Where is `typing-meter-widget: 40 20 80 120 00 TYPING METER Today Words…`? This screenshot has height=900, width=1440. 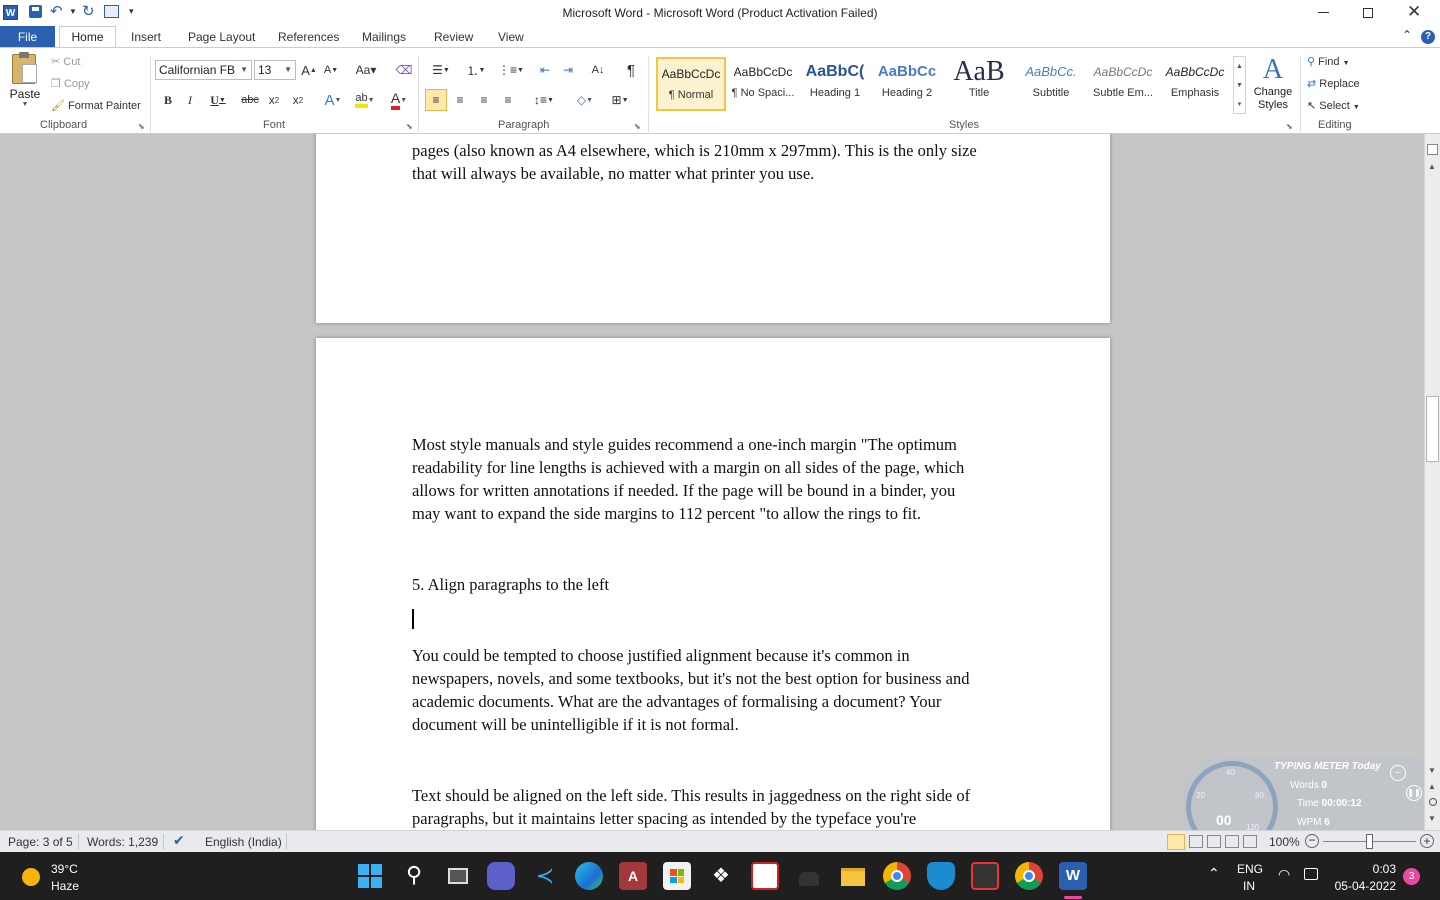 typing-meter-widget: 40 20 80 120 00 TYPING METER Today Words… is located at coordinates (1303, 805).